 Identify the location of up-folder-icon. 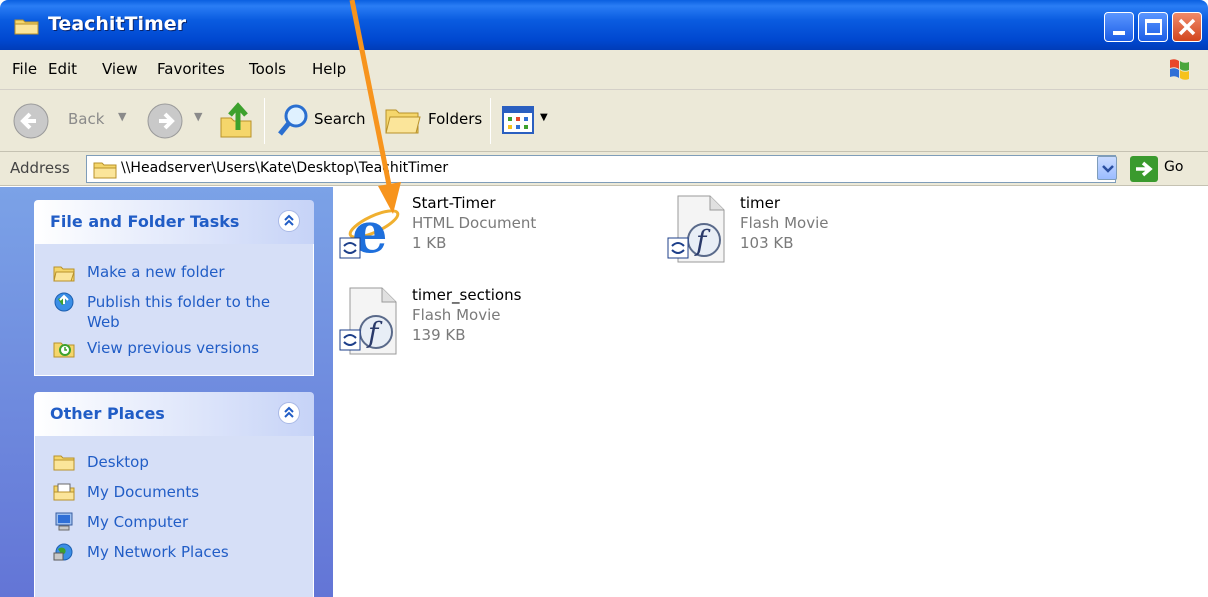
(236, 120).